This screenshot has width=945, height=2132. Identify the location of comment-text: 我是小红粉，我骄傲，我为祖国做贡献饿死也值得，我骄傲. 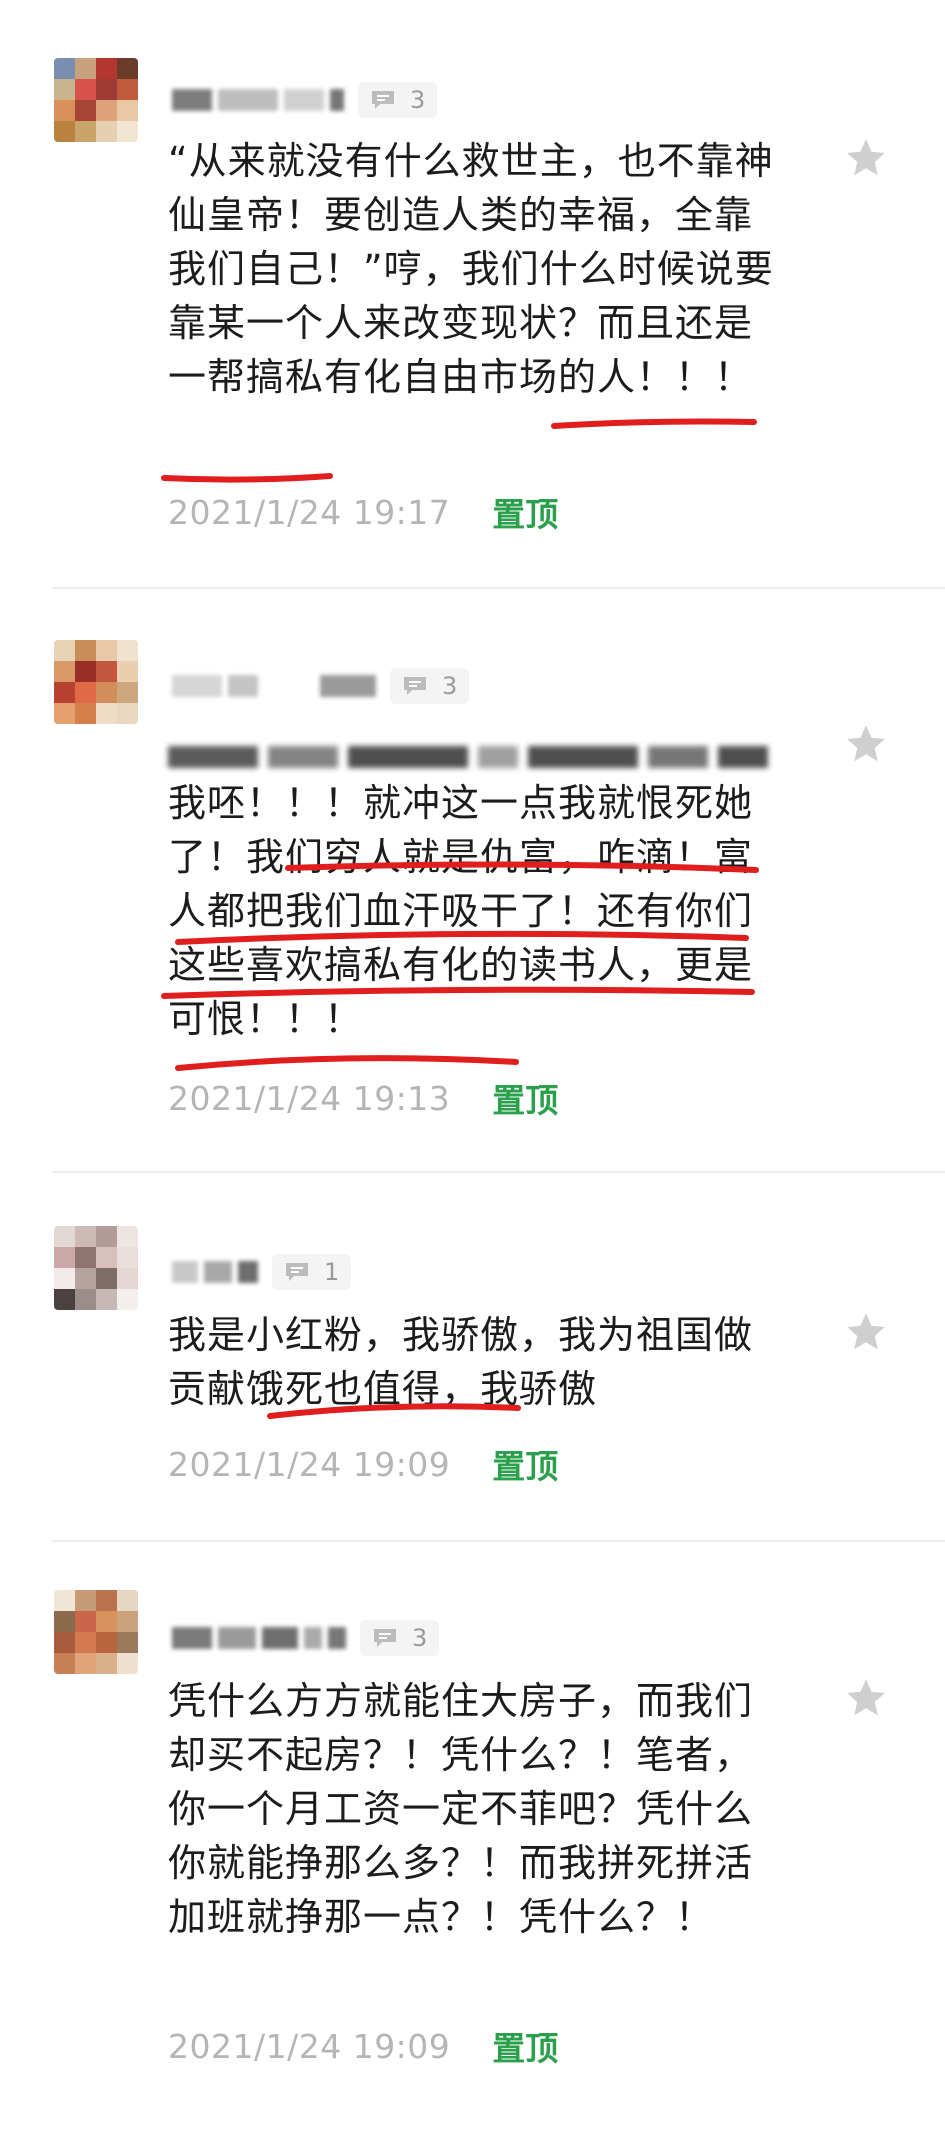
(461, 1362).